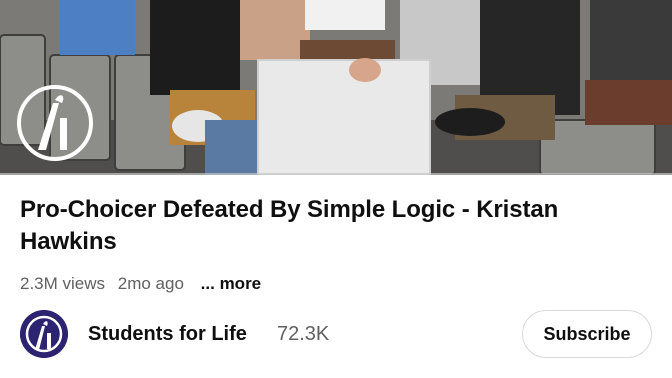  I want to click on channel-row: Students for Life 72.3K Subscribe, so click(336, 335).